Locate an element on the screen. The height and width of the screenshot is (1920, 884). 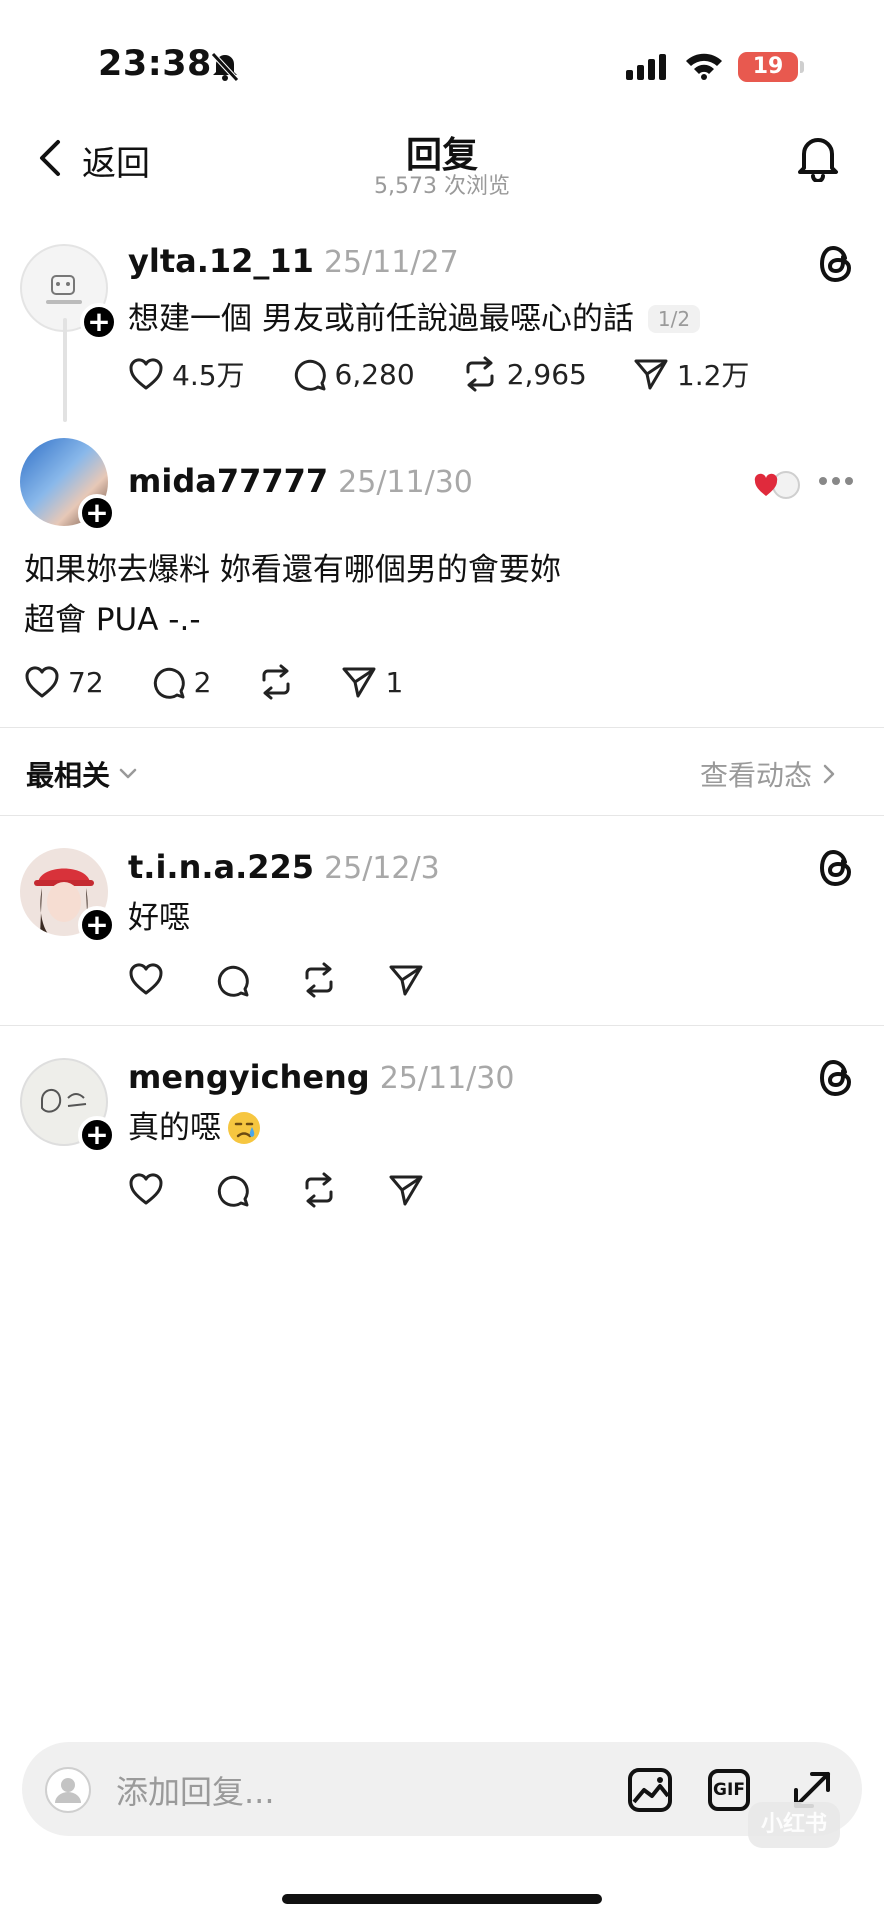
image-icon is located at coordinates (650, 1790).